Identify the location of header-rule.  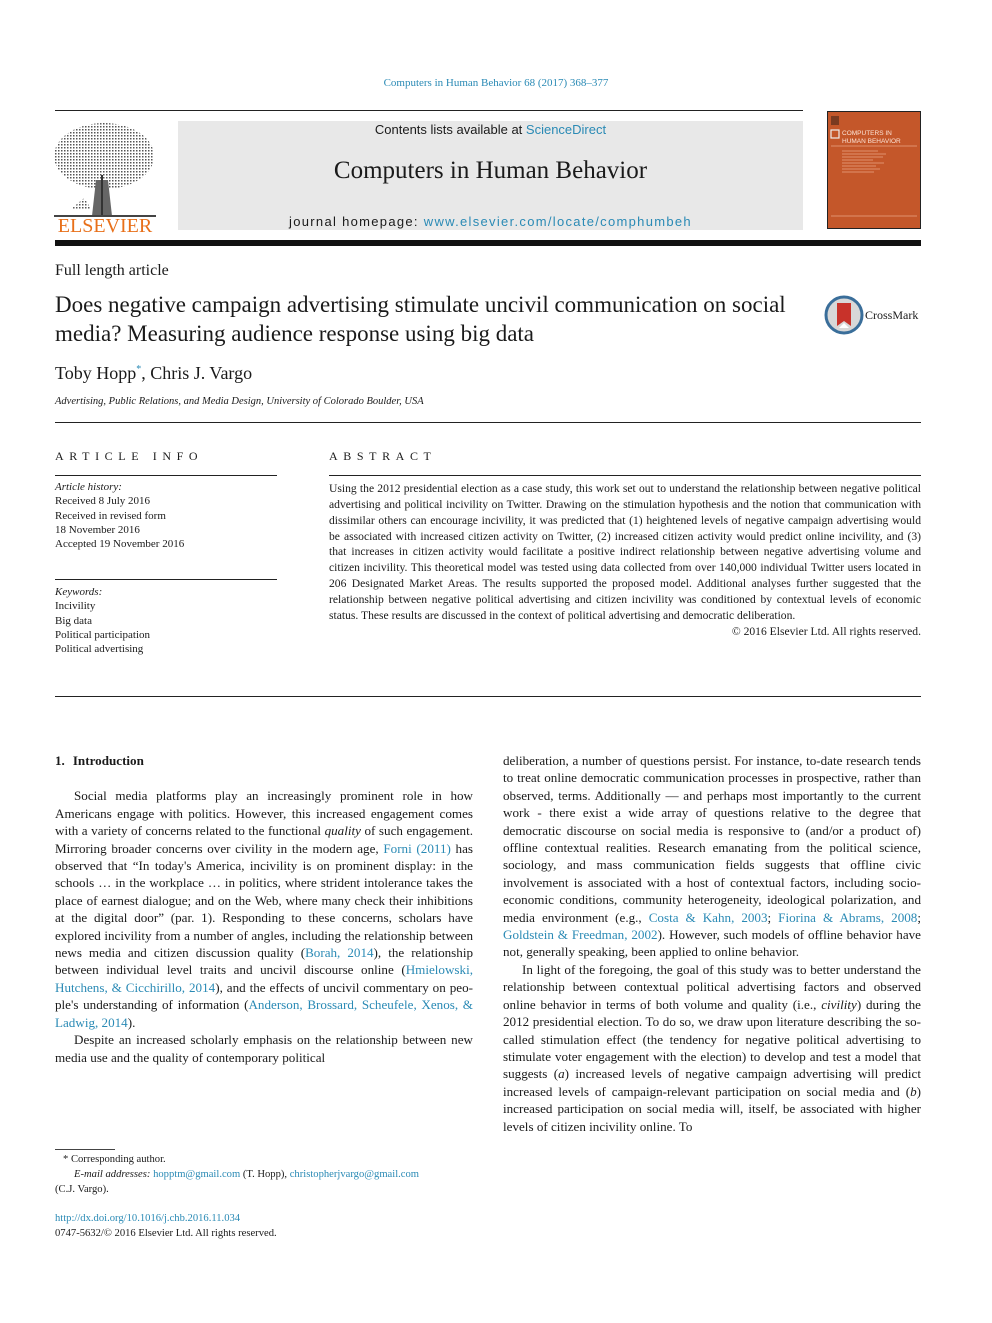
(429, 110).